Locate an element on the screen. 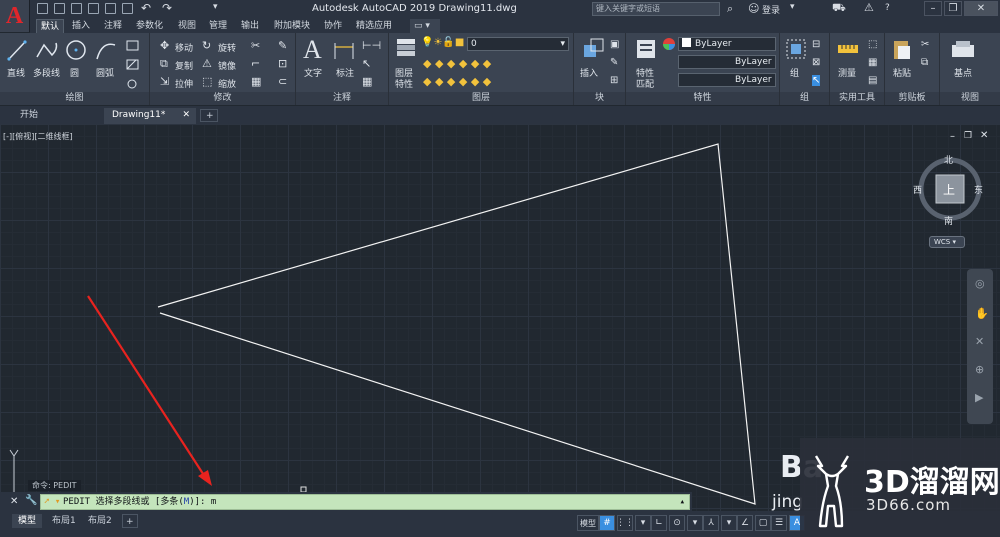 The height and width of the screenshot is (537, 1000). viewcube-north: 北 is located at coordinates (948, 159).